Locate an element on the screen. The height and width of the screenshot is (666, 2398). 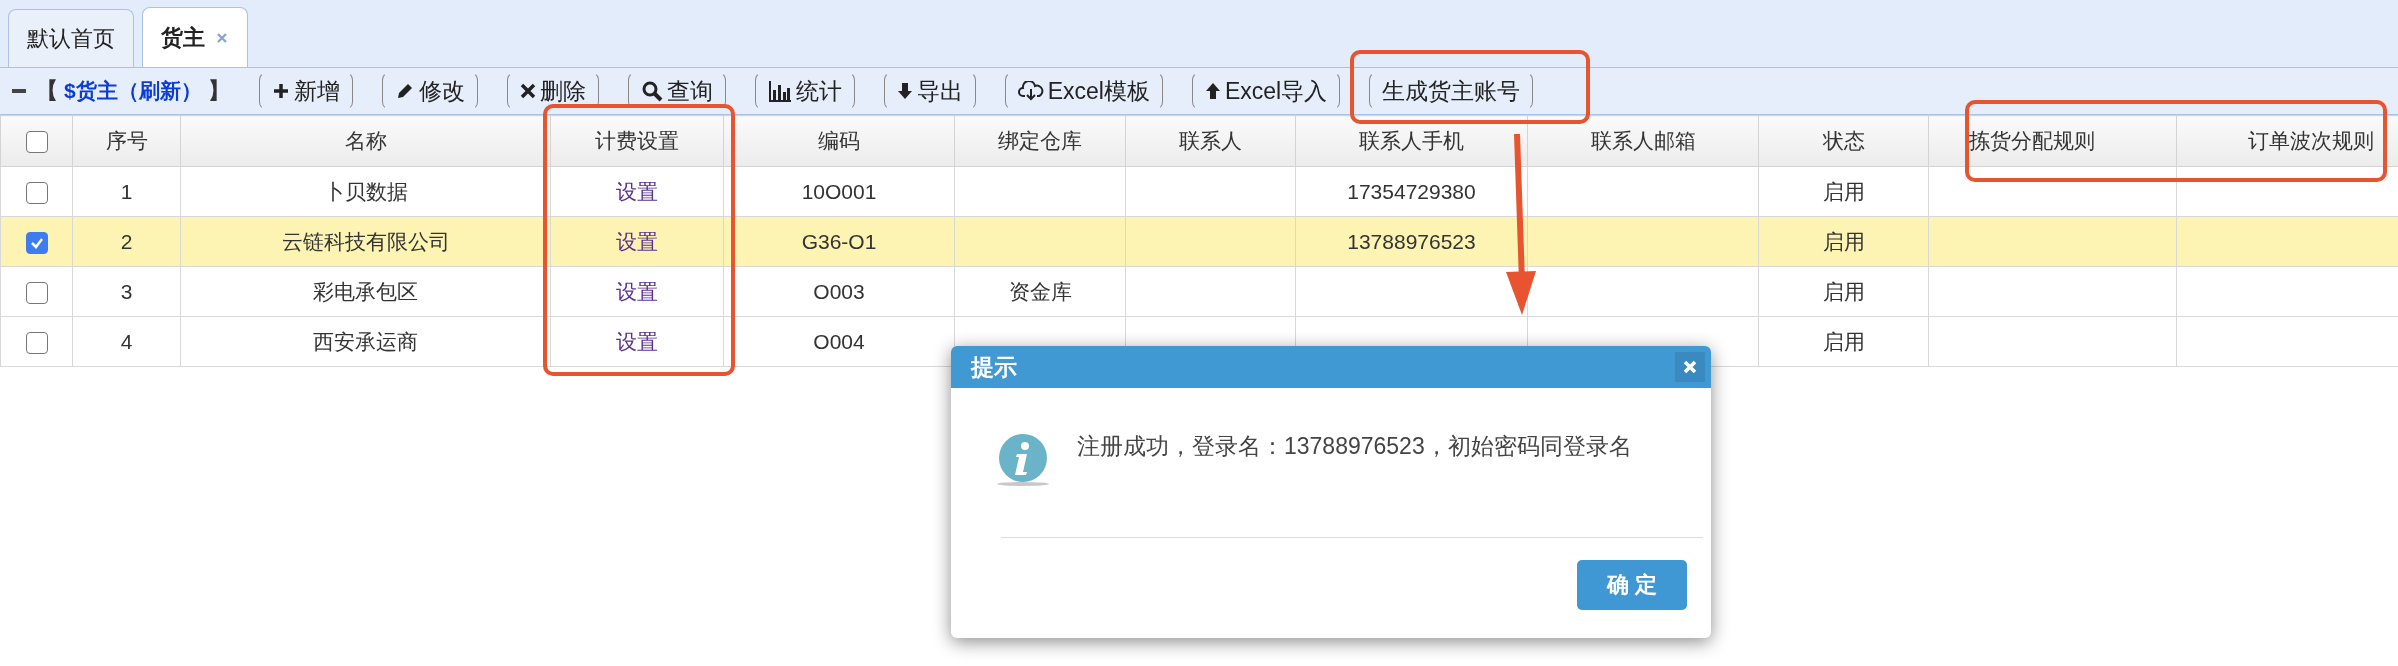
table-cell: 1 is located at coordinates (126, 191).